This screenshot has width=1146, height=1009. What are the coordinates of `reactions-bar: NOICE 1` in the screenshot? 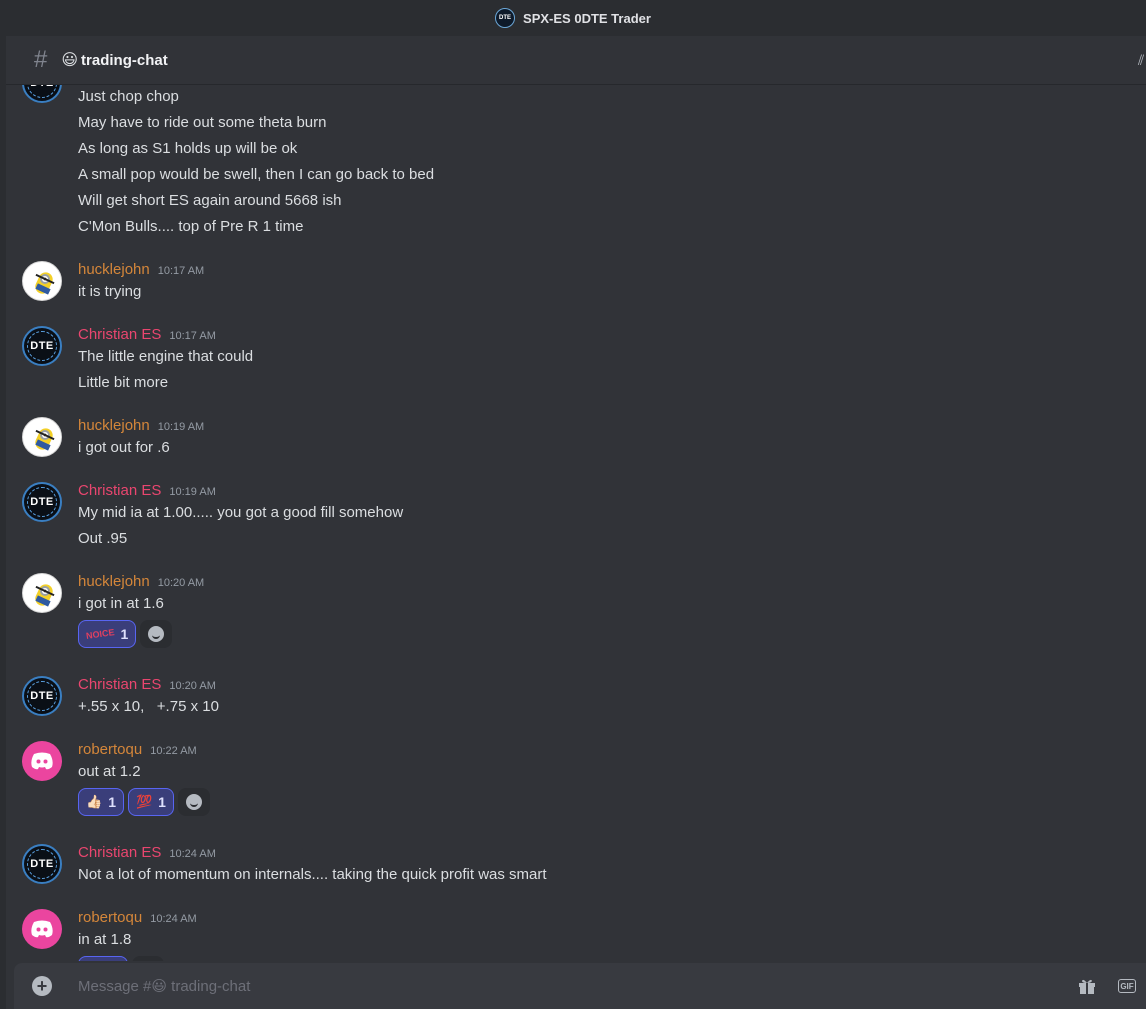 It's located at (125, 634).